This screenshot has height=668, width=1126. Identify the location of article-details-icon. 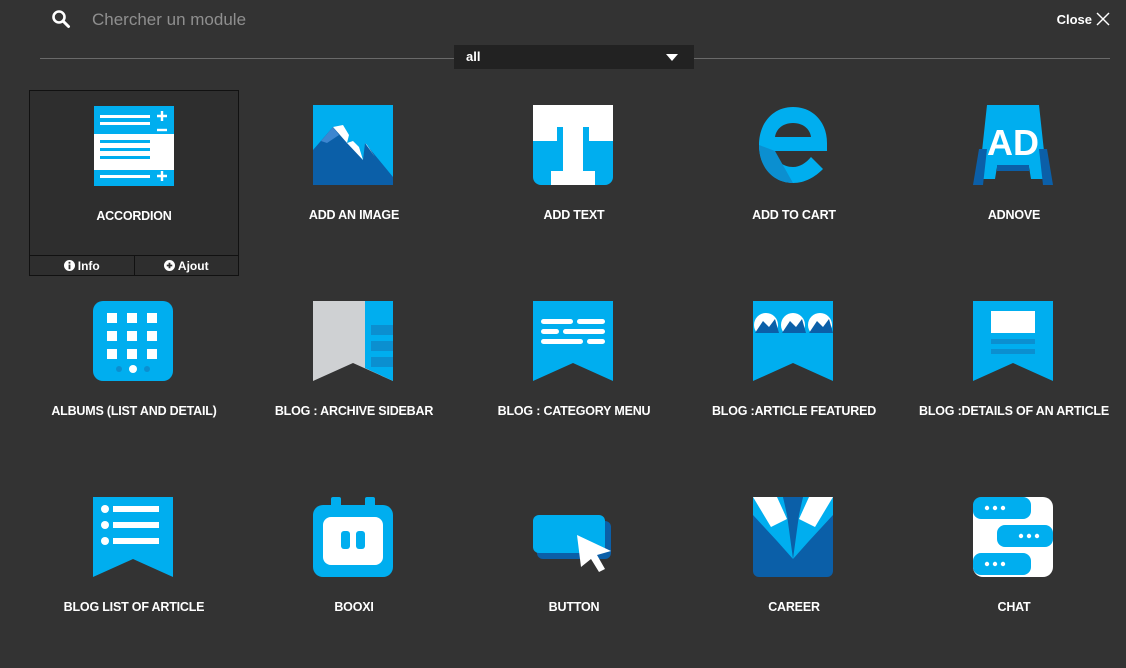
(1013, 341).